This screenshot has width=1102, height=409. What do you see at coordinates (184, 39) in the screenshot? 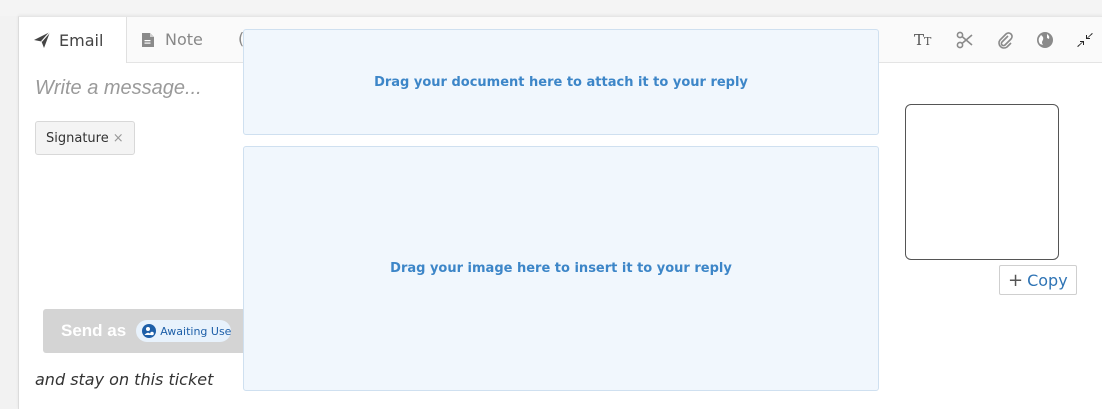
I see `tab-note-label: Note` at bounding box center [184, 39].